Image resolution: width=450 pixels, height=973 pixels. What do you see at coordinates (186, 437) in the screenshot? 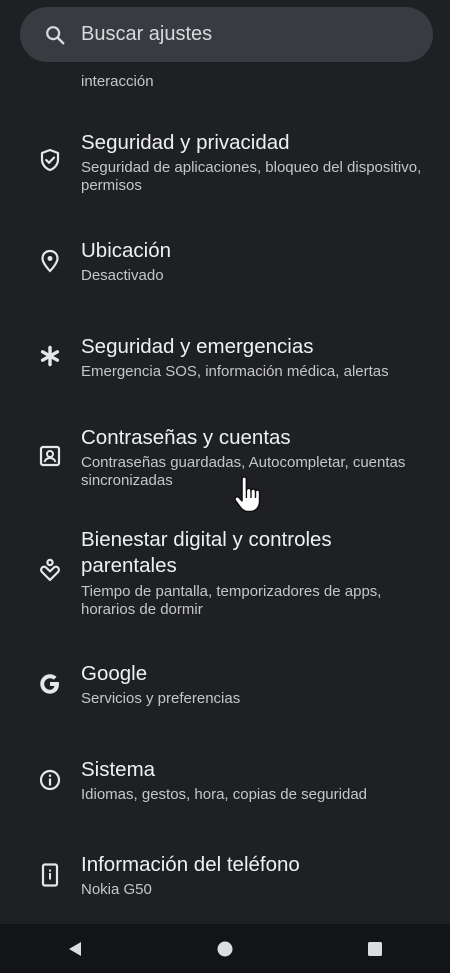
I see `item-title: Contraseñas y cuentas` at bounding box center [186, 437].